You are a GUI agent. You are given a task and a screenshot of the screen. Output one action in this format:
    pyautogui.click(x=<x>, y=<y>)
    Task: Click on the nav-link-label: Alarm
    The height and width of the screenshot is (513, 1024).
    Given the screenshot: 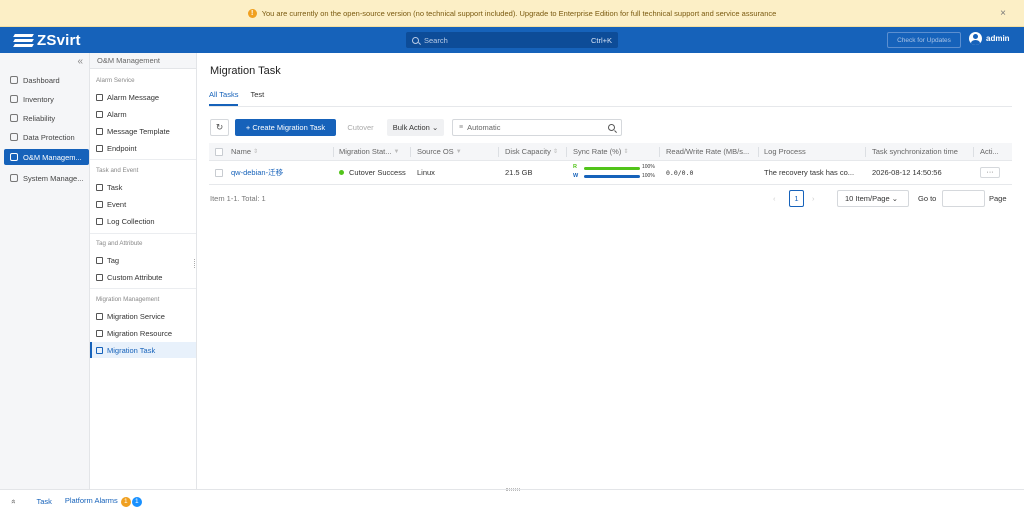 What is the action you would take?
    pyautogui.click(x=117, y=114)
    